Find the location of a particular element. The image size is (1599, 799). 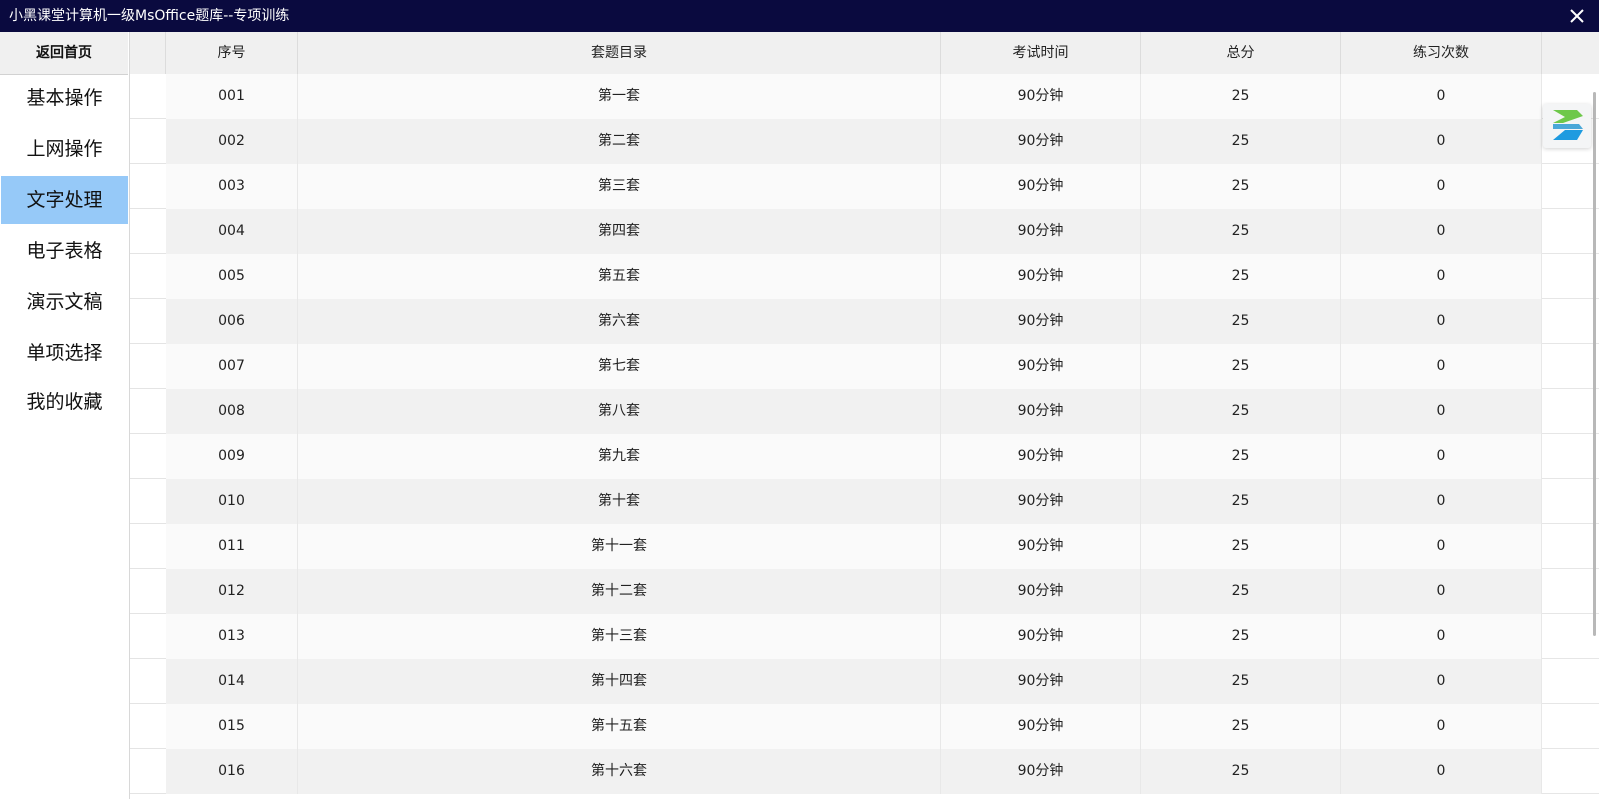

table-row: 015 第十五套 90分钟 25 0 is located at coordinates (864, 726).